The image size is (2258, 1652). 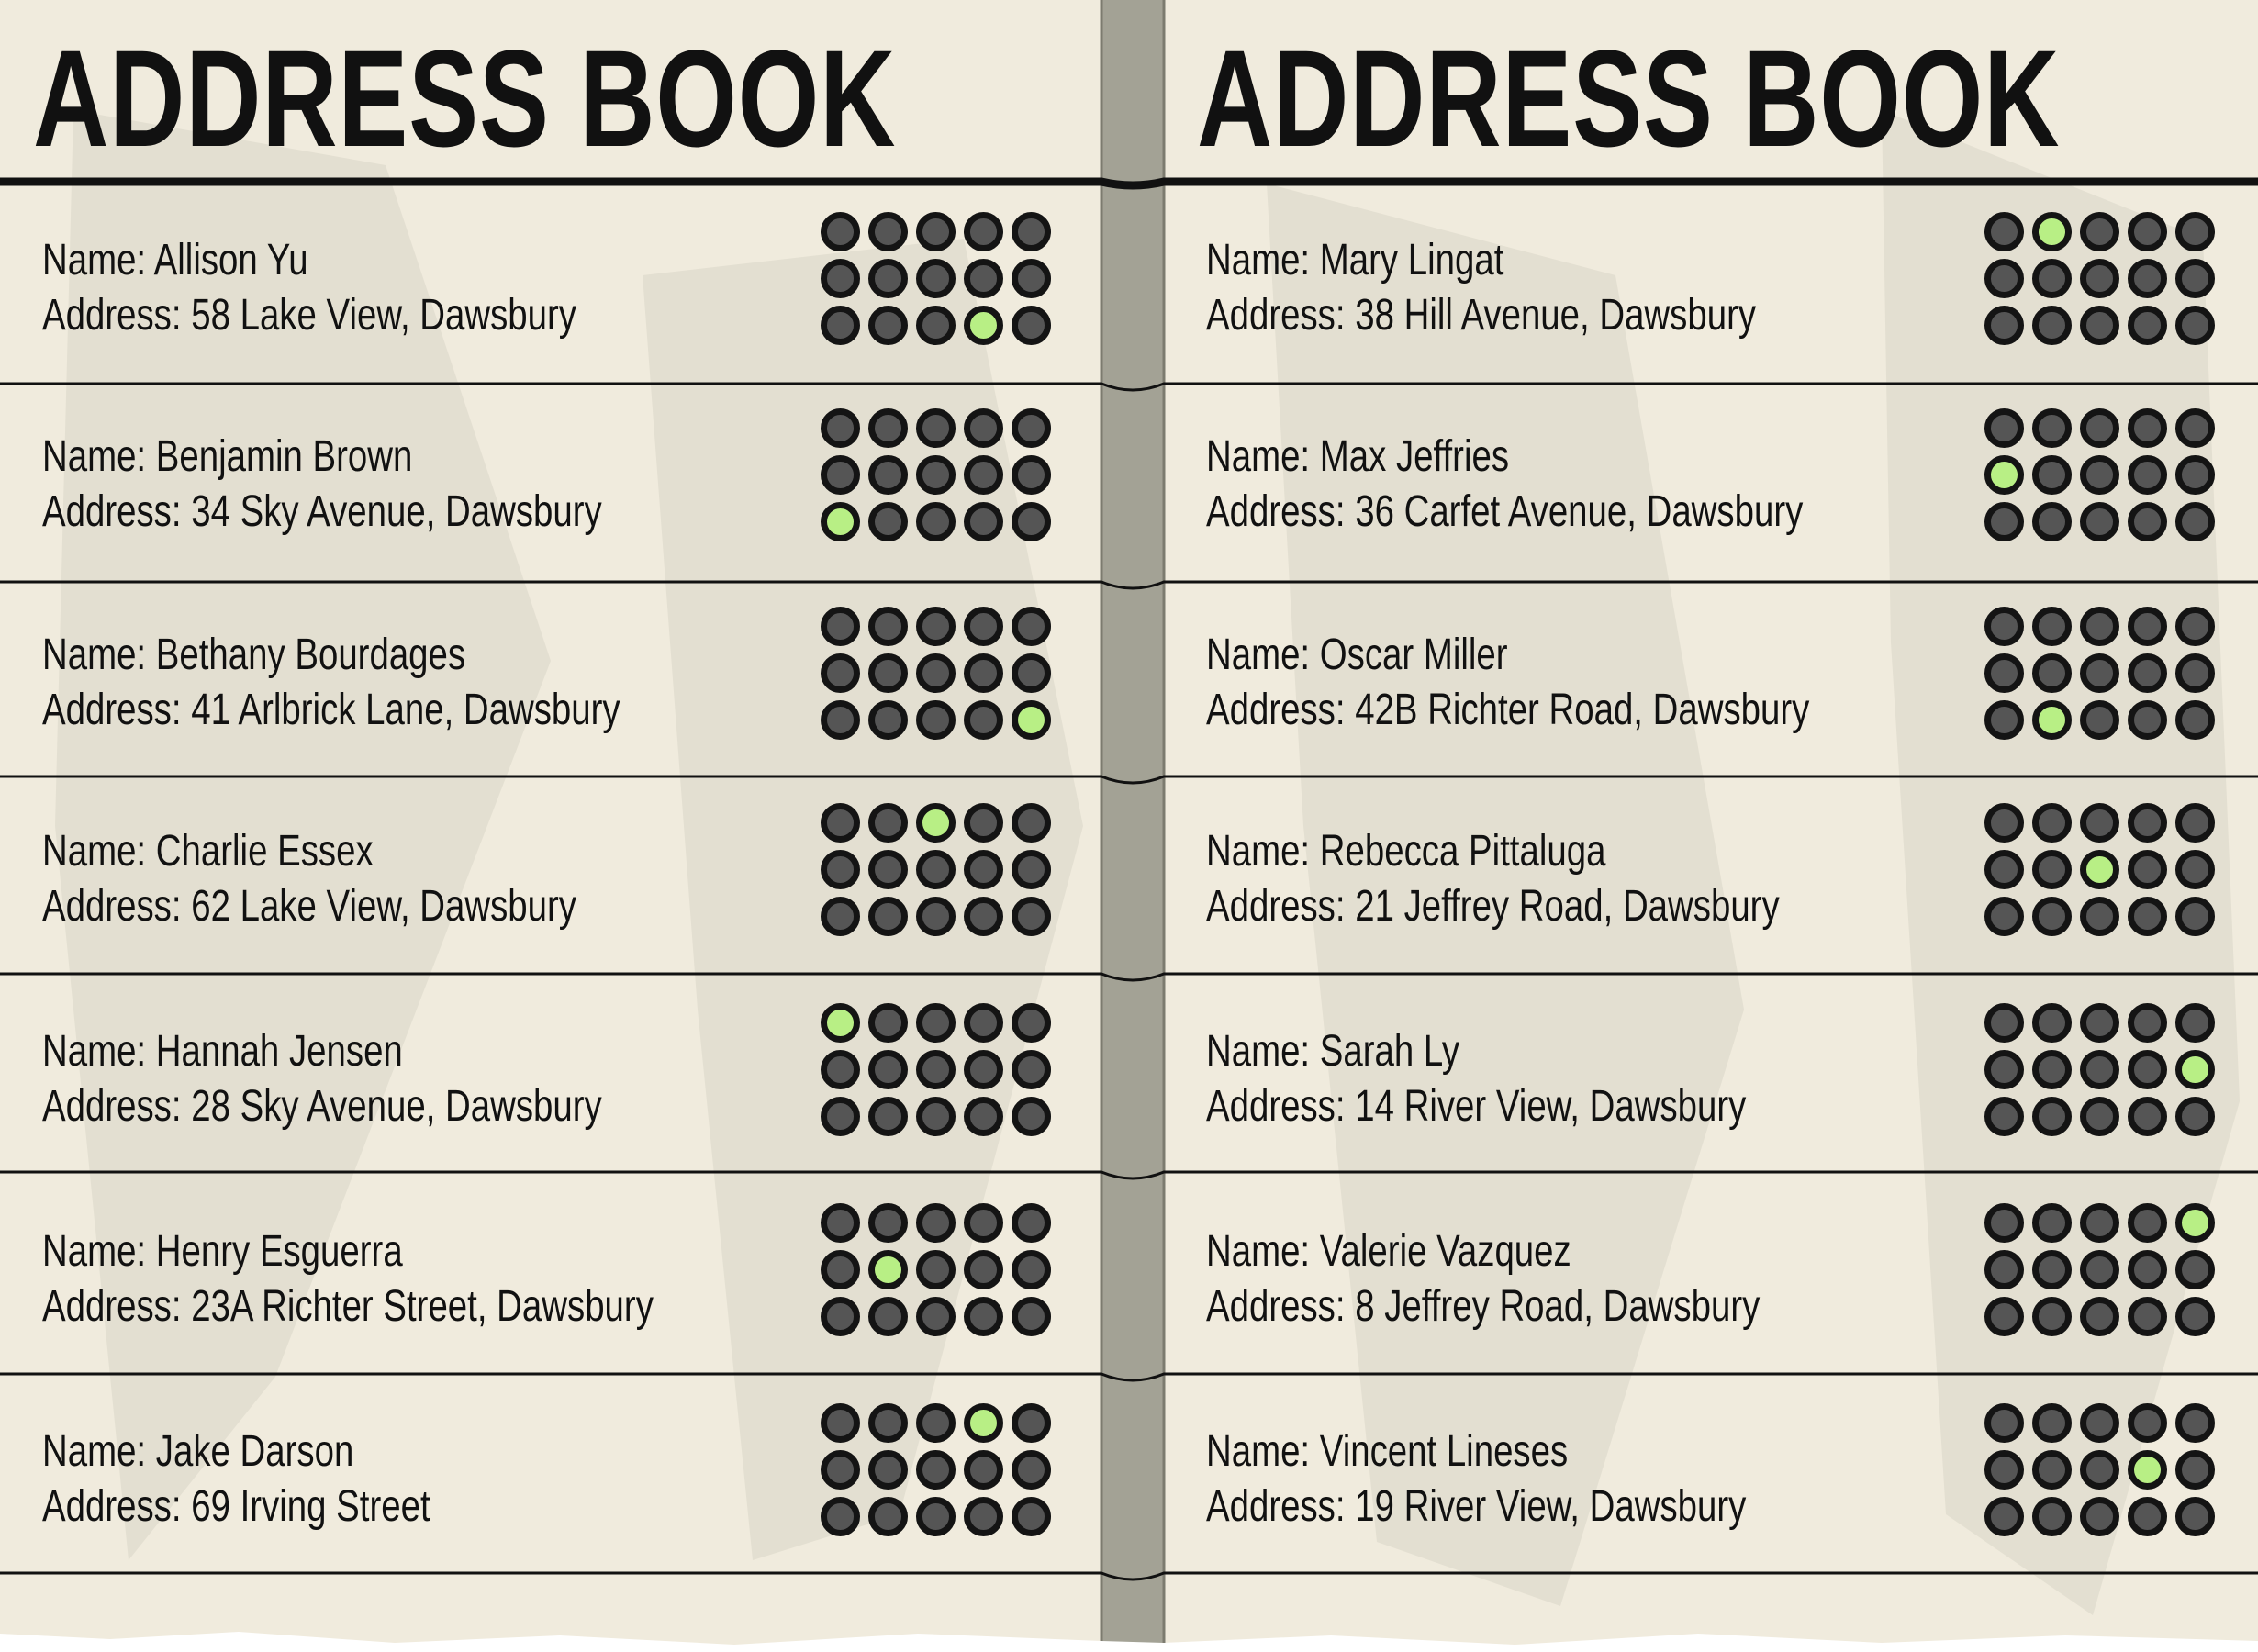 What do you see at coordinates (1387, 1452) in the screenshot?
I see `contact-name: Name: Vincent Lineses` at bounding box center [1387, 1452].